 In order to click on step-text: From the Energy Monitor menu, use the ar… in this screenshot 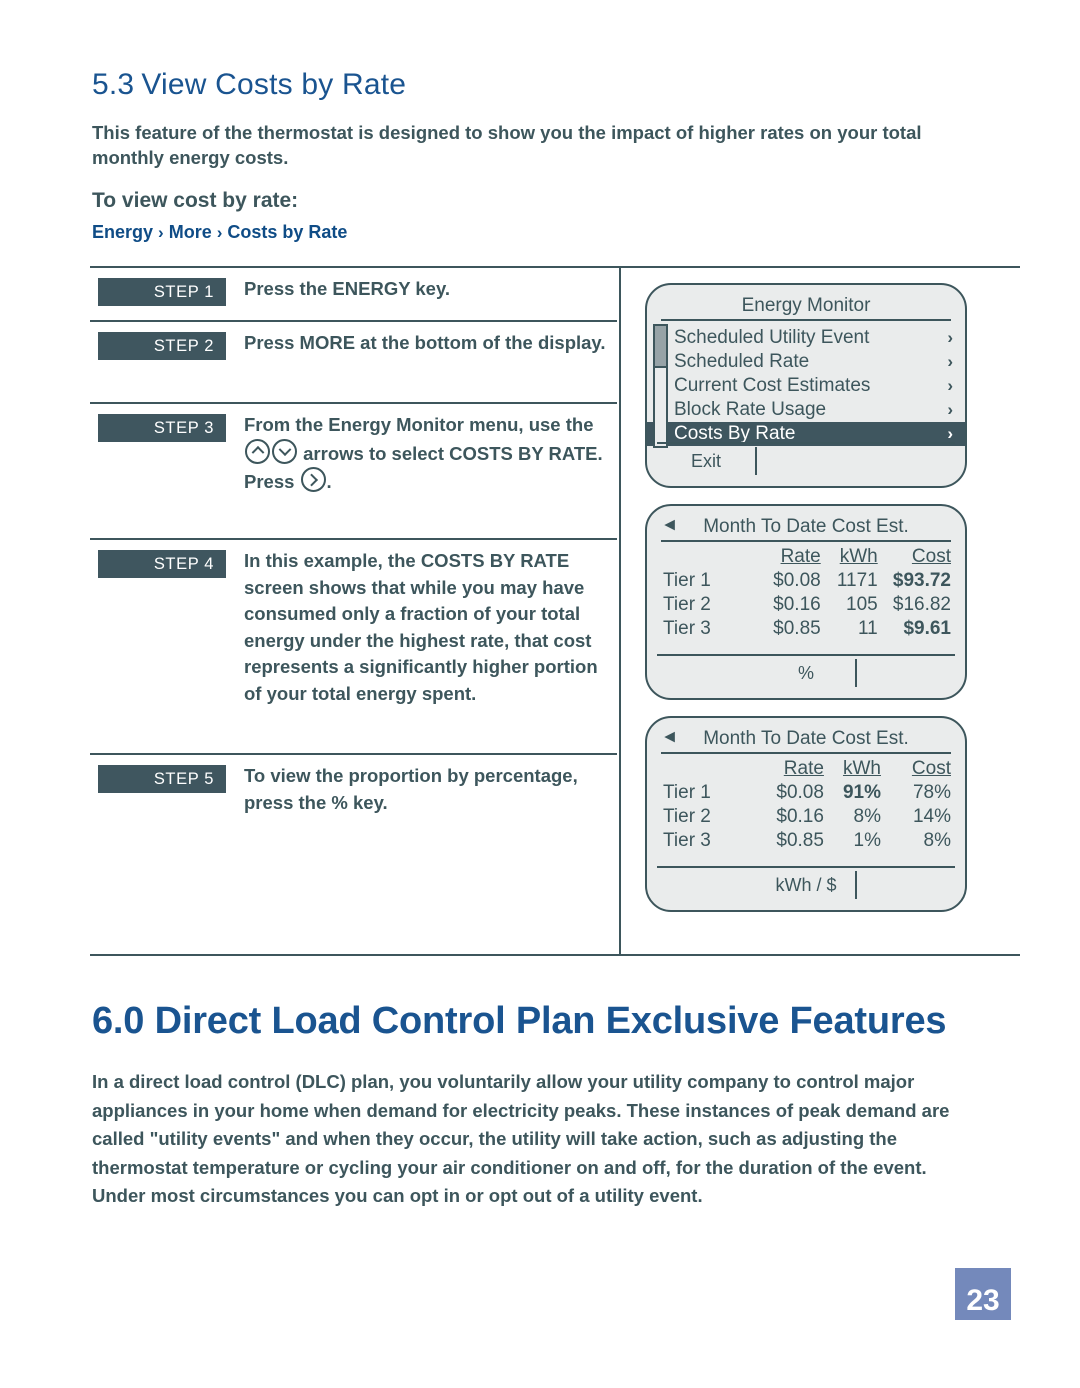, I will do `click(421, 454)`.